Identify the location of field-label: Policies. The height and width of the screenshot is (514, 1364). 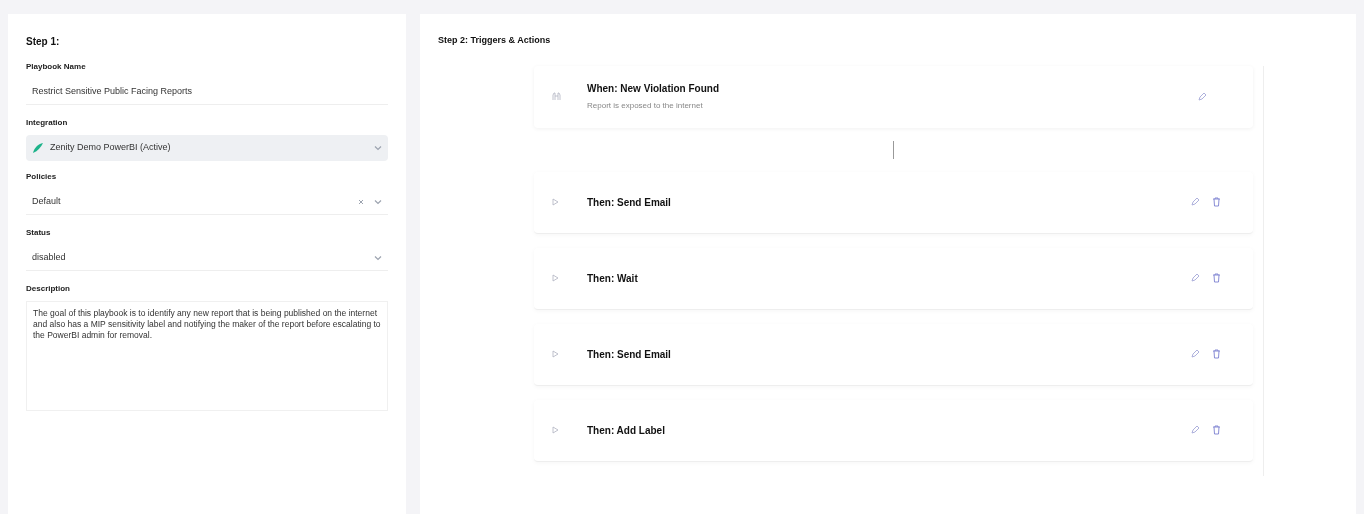
(42, 177).